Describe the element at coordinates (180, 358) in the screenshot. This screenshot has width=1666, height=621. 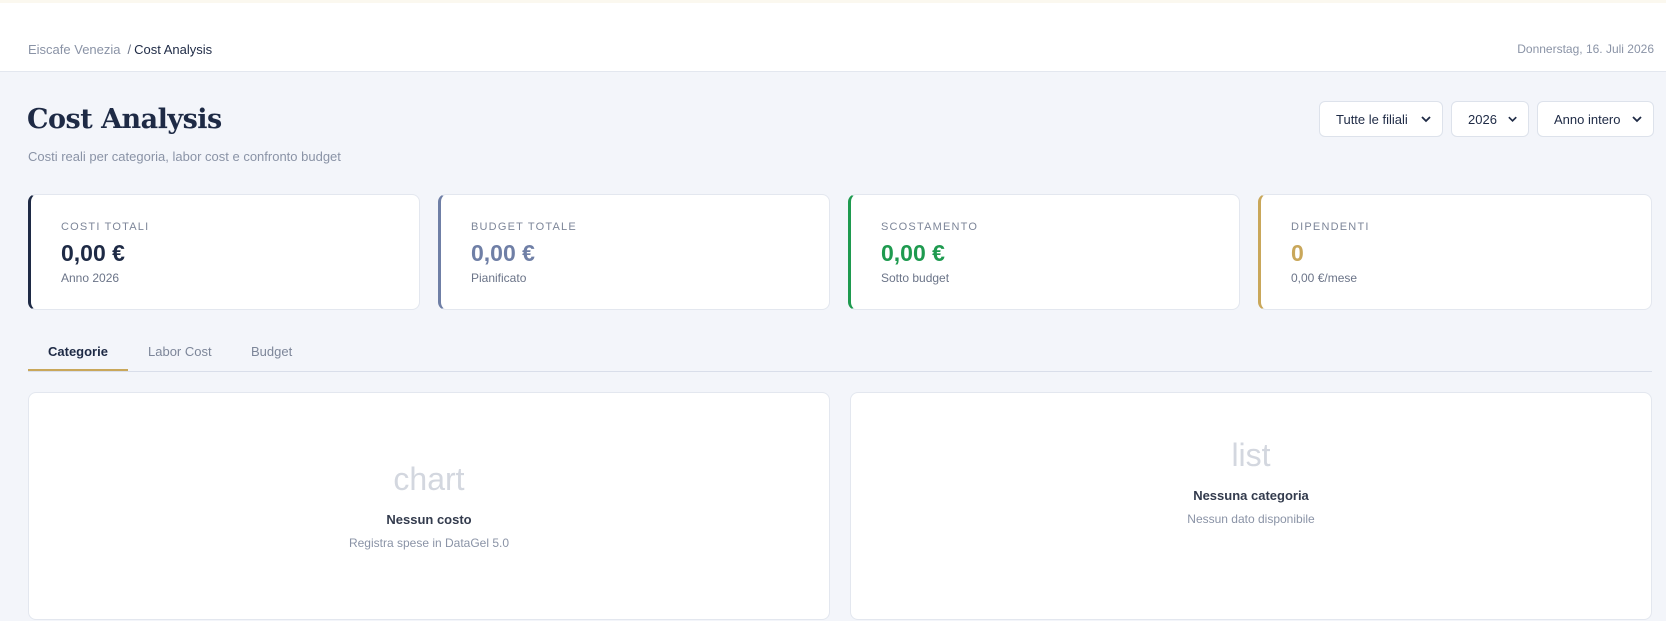
I see `tab-labor-cost: Labor Cost` at that location.